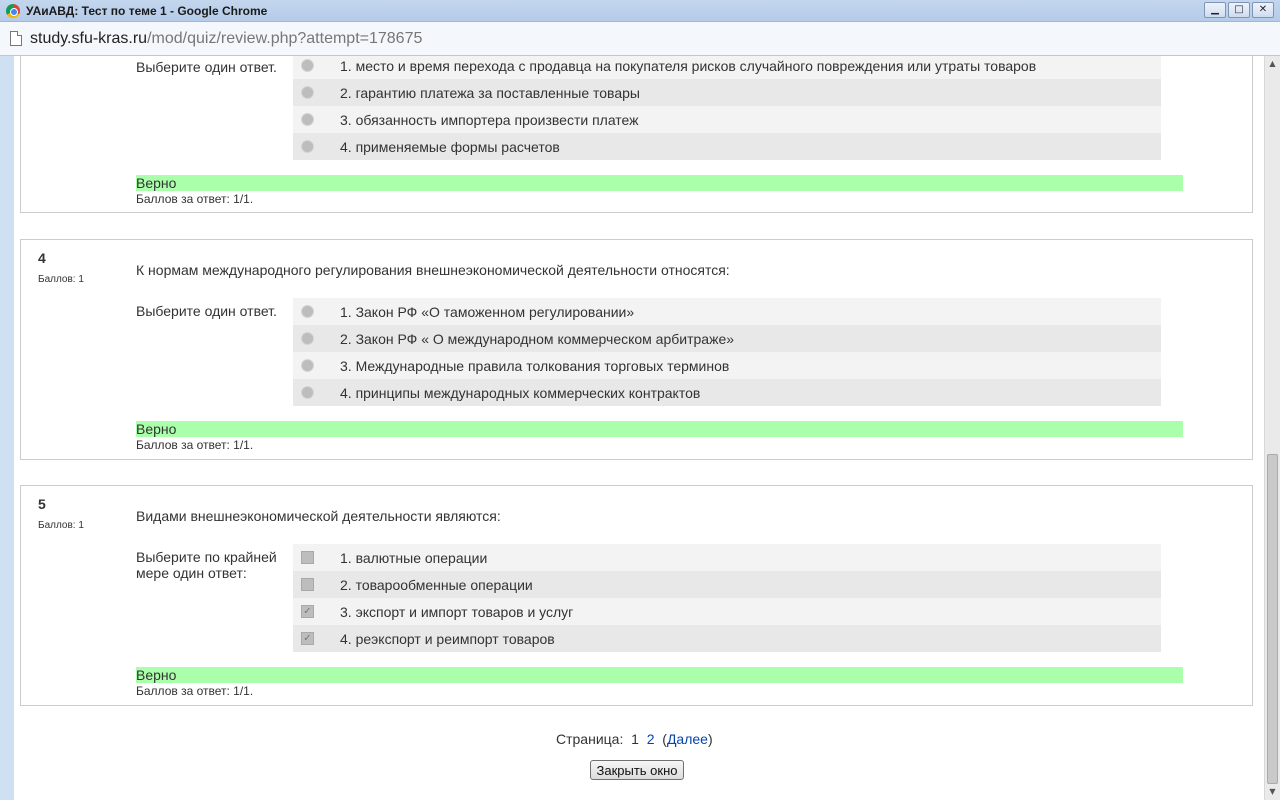  I want to click on answer-option: 2. товарообменные операции, so click(727, 584).